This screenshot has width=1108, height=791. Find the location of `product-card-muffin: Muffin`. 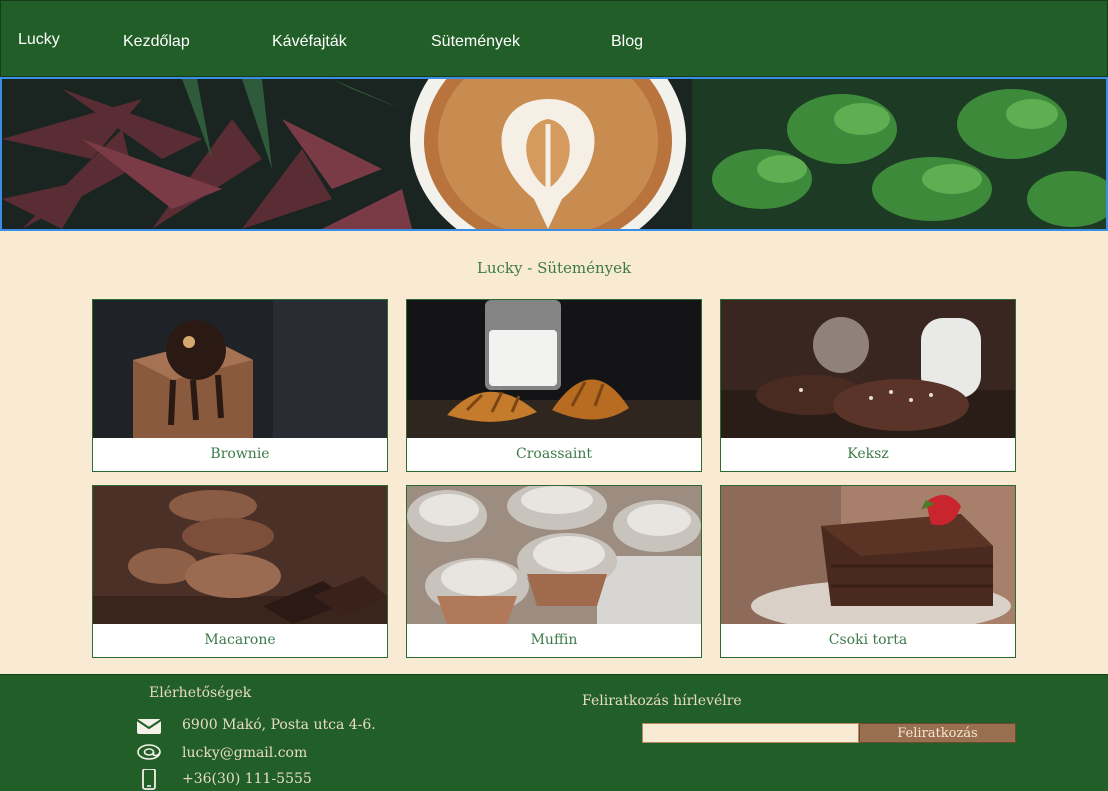

product-card-muffin: Muffin is located at coordinates (554, 571).